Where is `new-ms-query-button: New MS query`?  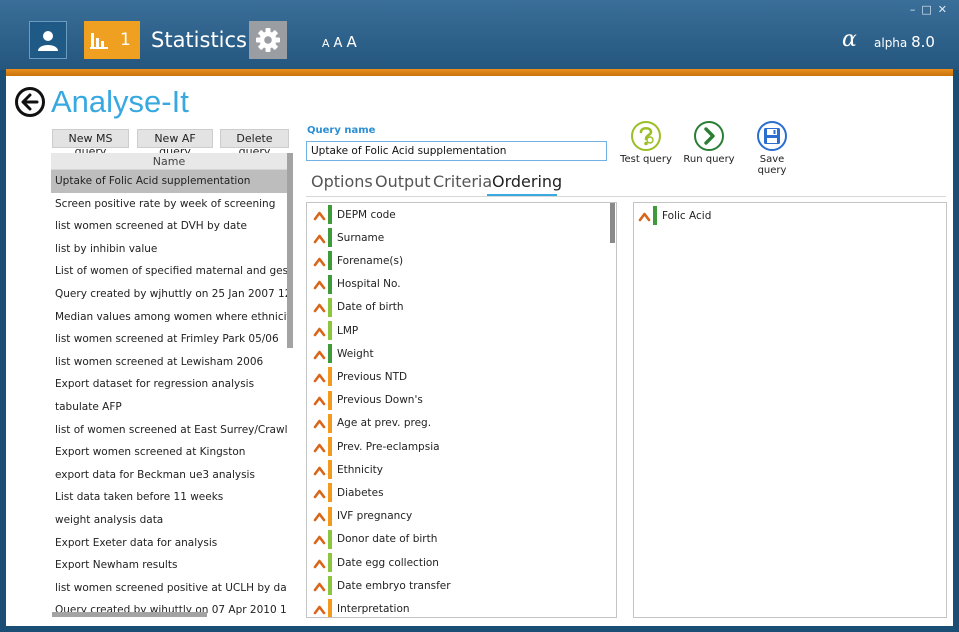 new-ms-query-button: New MS query is located at coordinates (90, 143).